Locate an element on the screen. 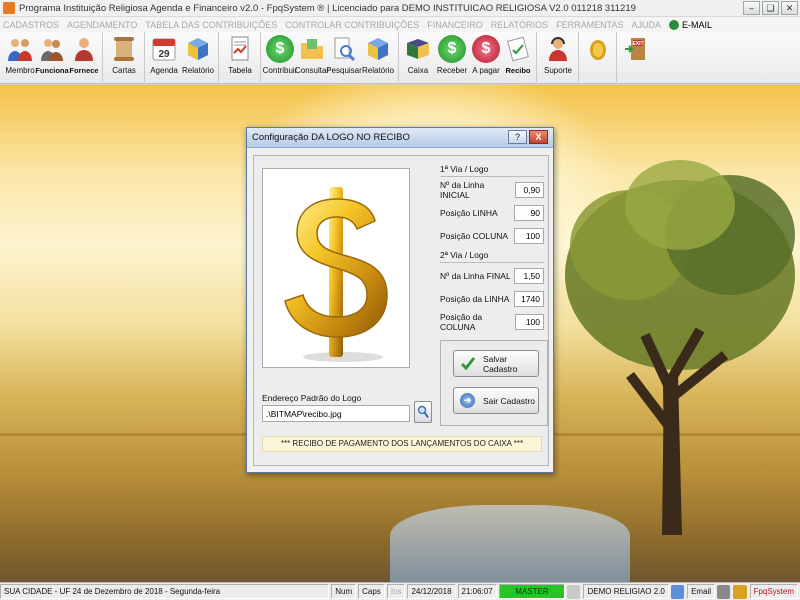 Image resolution: width=800 pixels, height=600 pixels. dollar-pay-icon: $ is located at coordinates (486, 49).